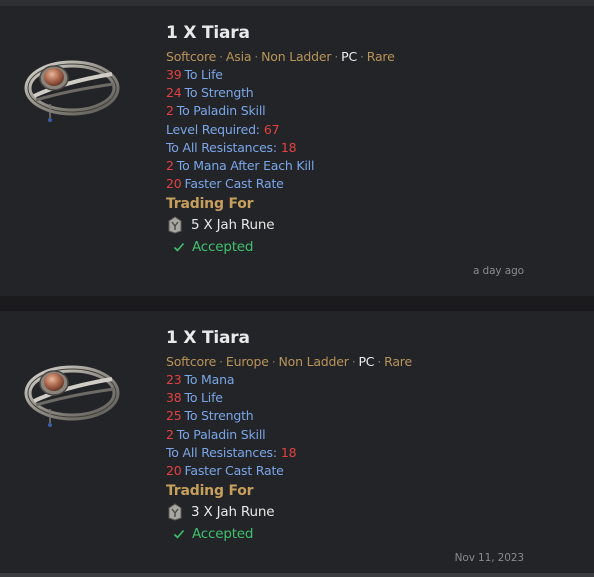  Describe the element at coordinates (238, 56) in the screenshot. I see `meta-region: Asia` at that location.